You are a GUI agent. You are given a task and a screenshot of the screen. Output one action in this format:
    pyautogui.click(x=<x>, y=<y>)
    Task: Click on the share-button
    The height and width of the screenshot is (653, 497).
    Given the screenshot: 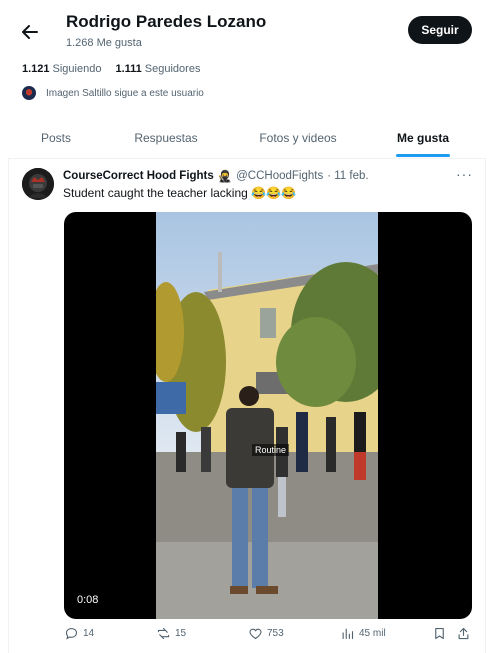 What is the action you would take?
    pyautogui.click(x=463, y=633)
    